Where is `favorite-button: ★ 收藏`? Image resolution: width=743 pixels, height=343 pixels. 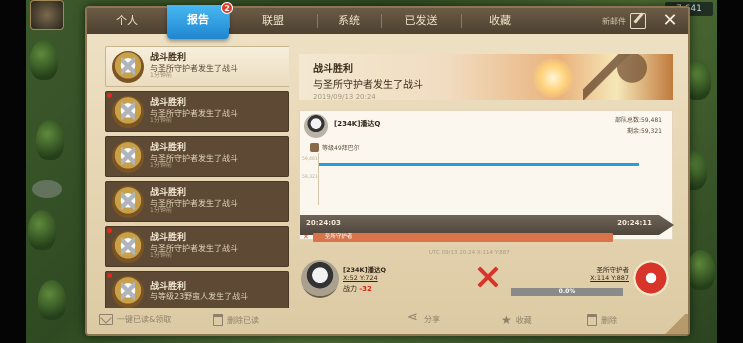 favorite-button: ★ 收藏 is located at coordinates (516, 320).